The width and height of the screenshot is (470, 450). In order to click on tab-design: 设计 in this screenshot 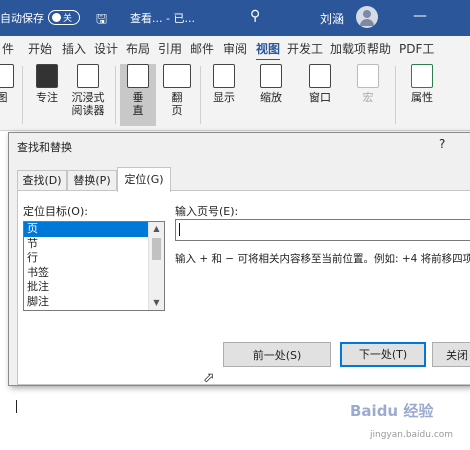, I will do `click(106, 48)`.